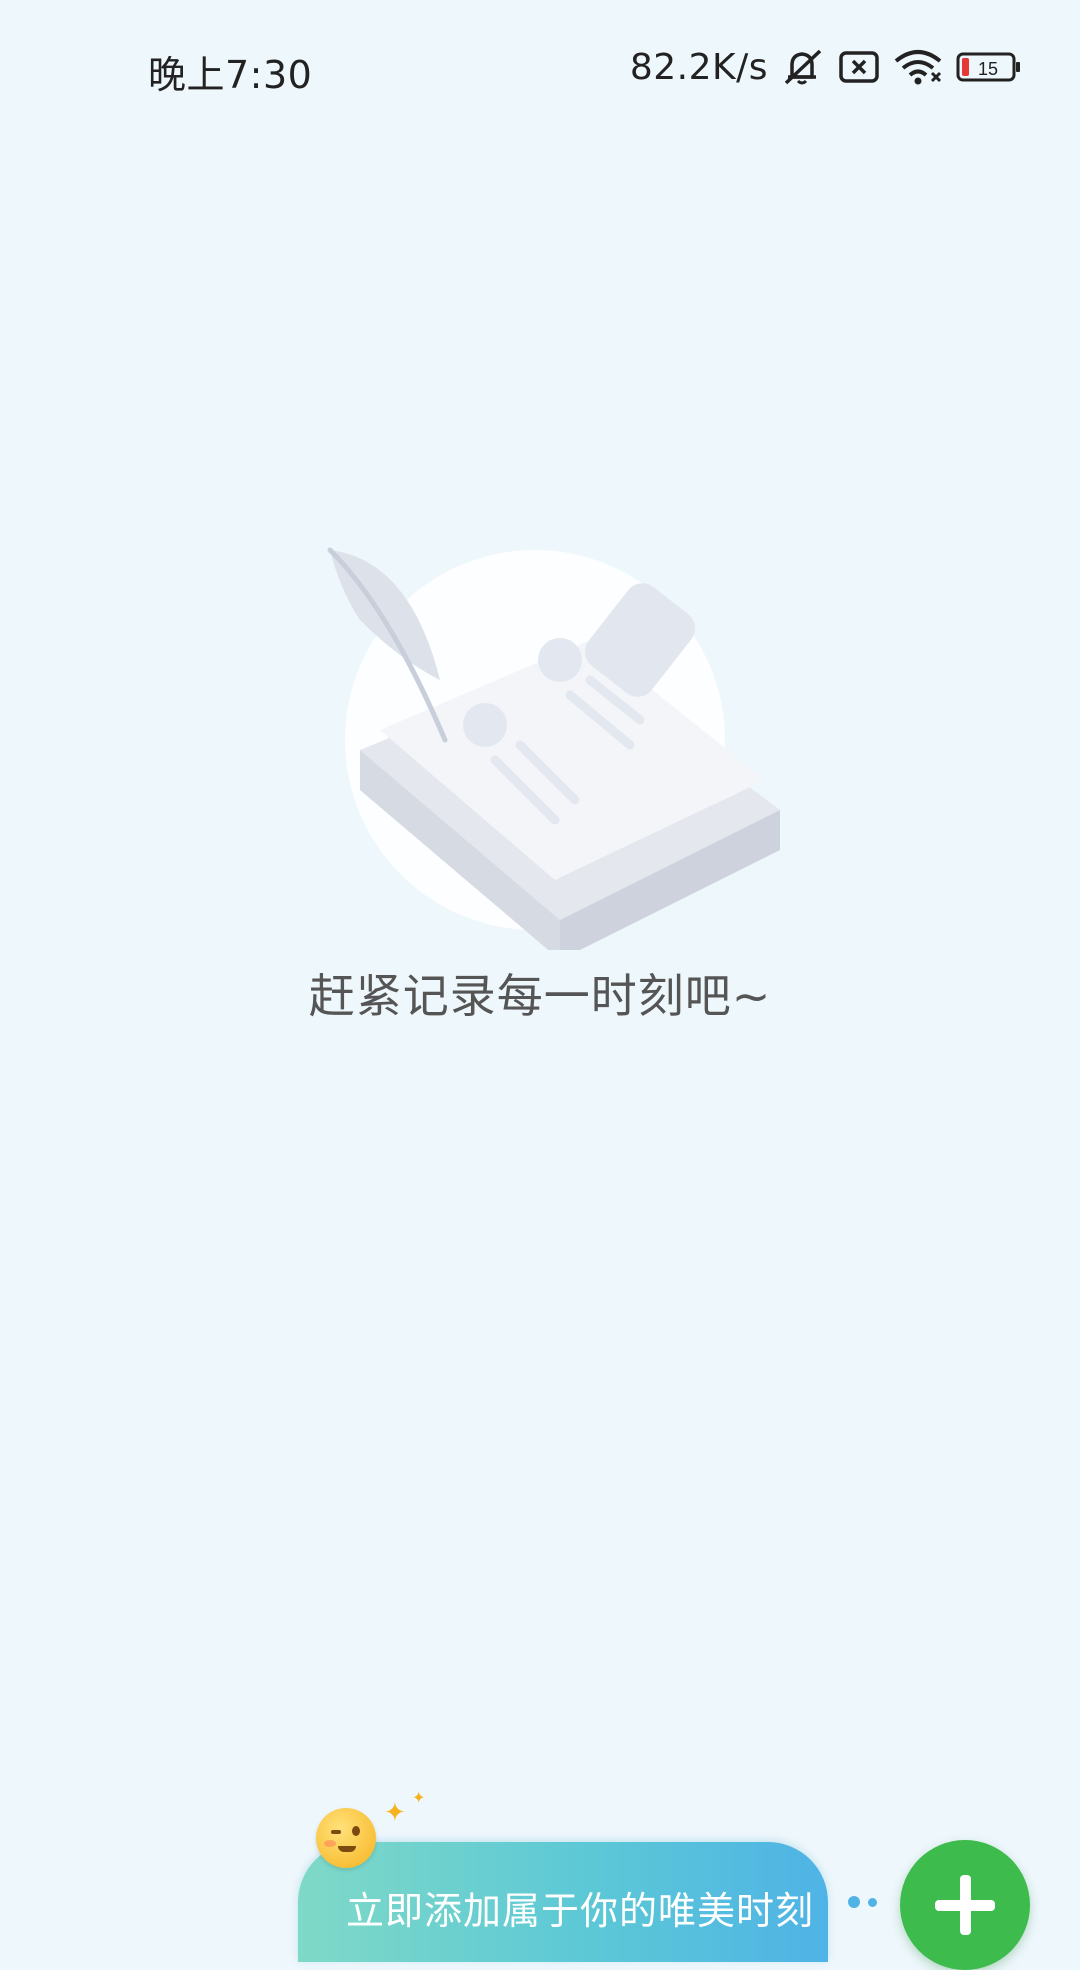 This screenshot has height=1970, width=1080. Describe the element at coordinates (419, 1797) in the screenshot. I see `sparkle-small-icon: ✦` at that location.